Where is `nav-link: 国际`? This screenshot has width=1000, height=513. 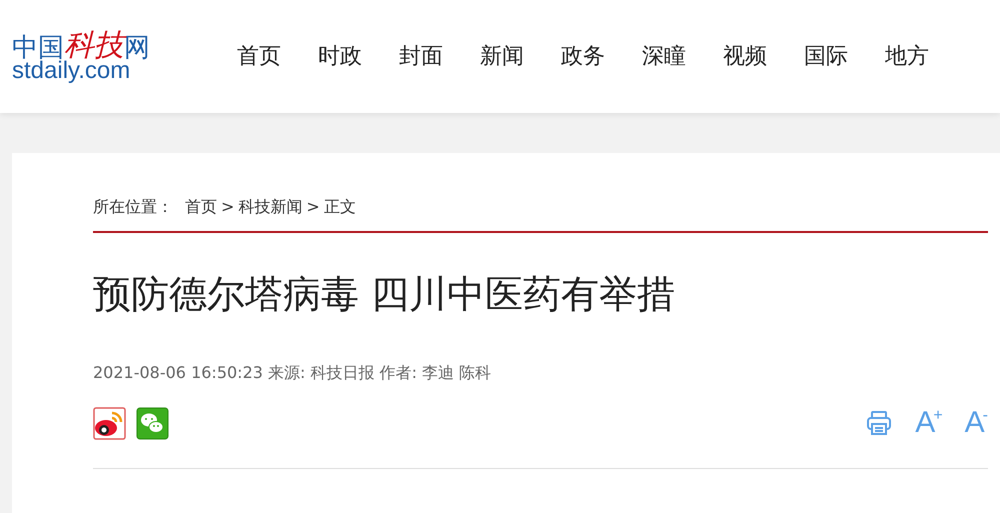
nav-link: 国际 is located at coordinates (826, 56).